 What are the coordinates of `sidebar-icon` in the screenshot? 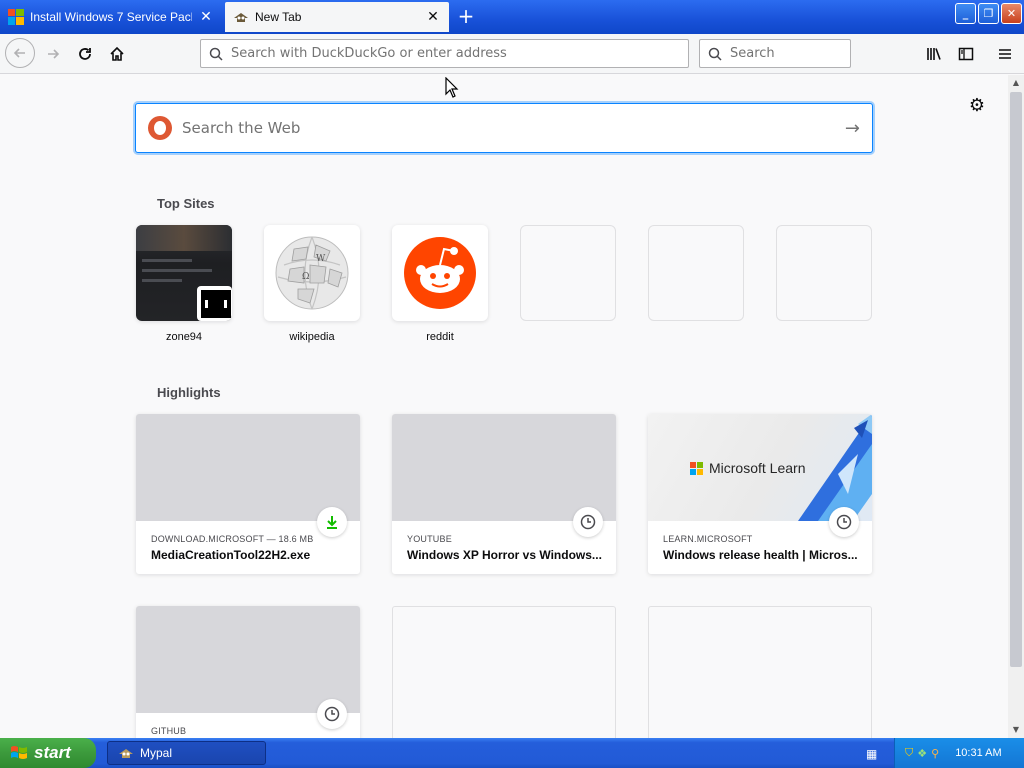 It's located at (966, 54).